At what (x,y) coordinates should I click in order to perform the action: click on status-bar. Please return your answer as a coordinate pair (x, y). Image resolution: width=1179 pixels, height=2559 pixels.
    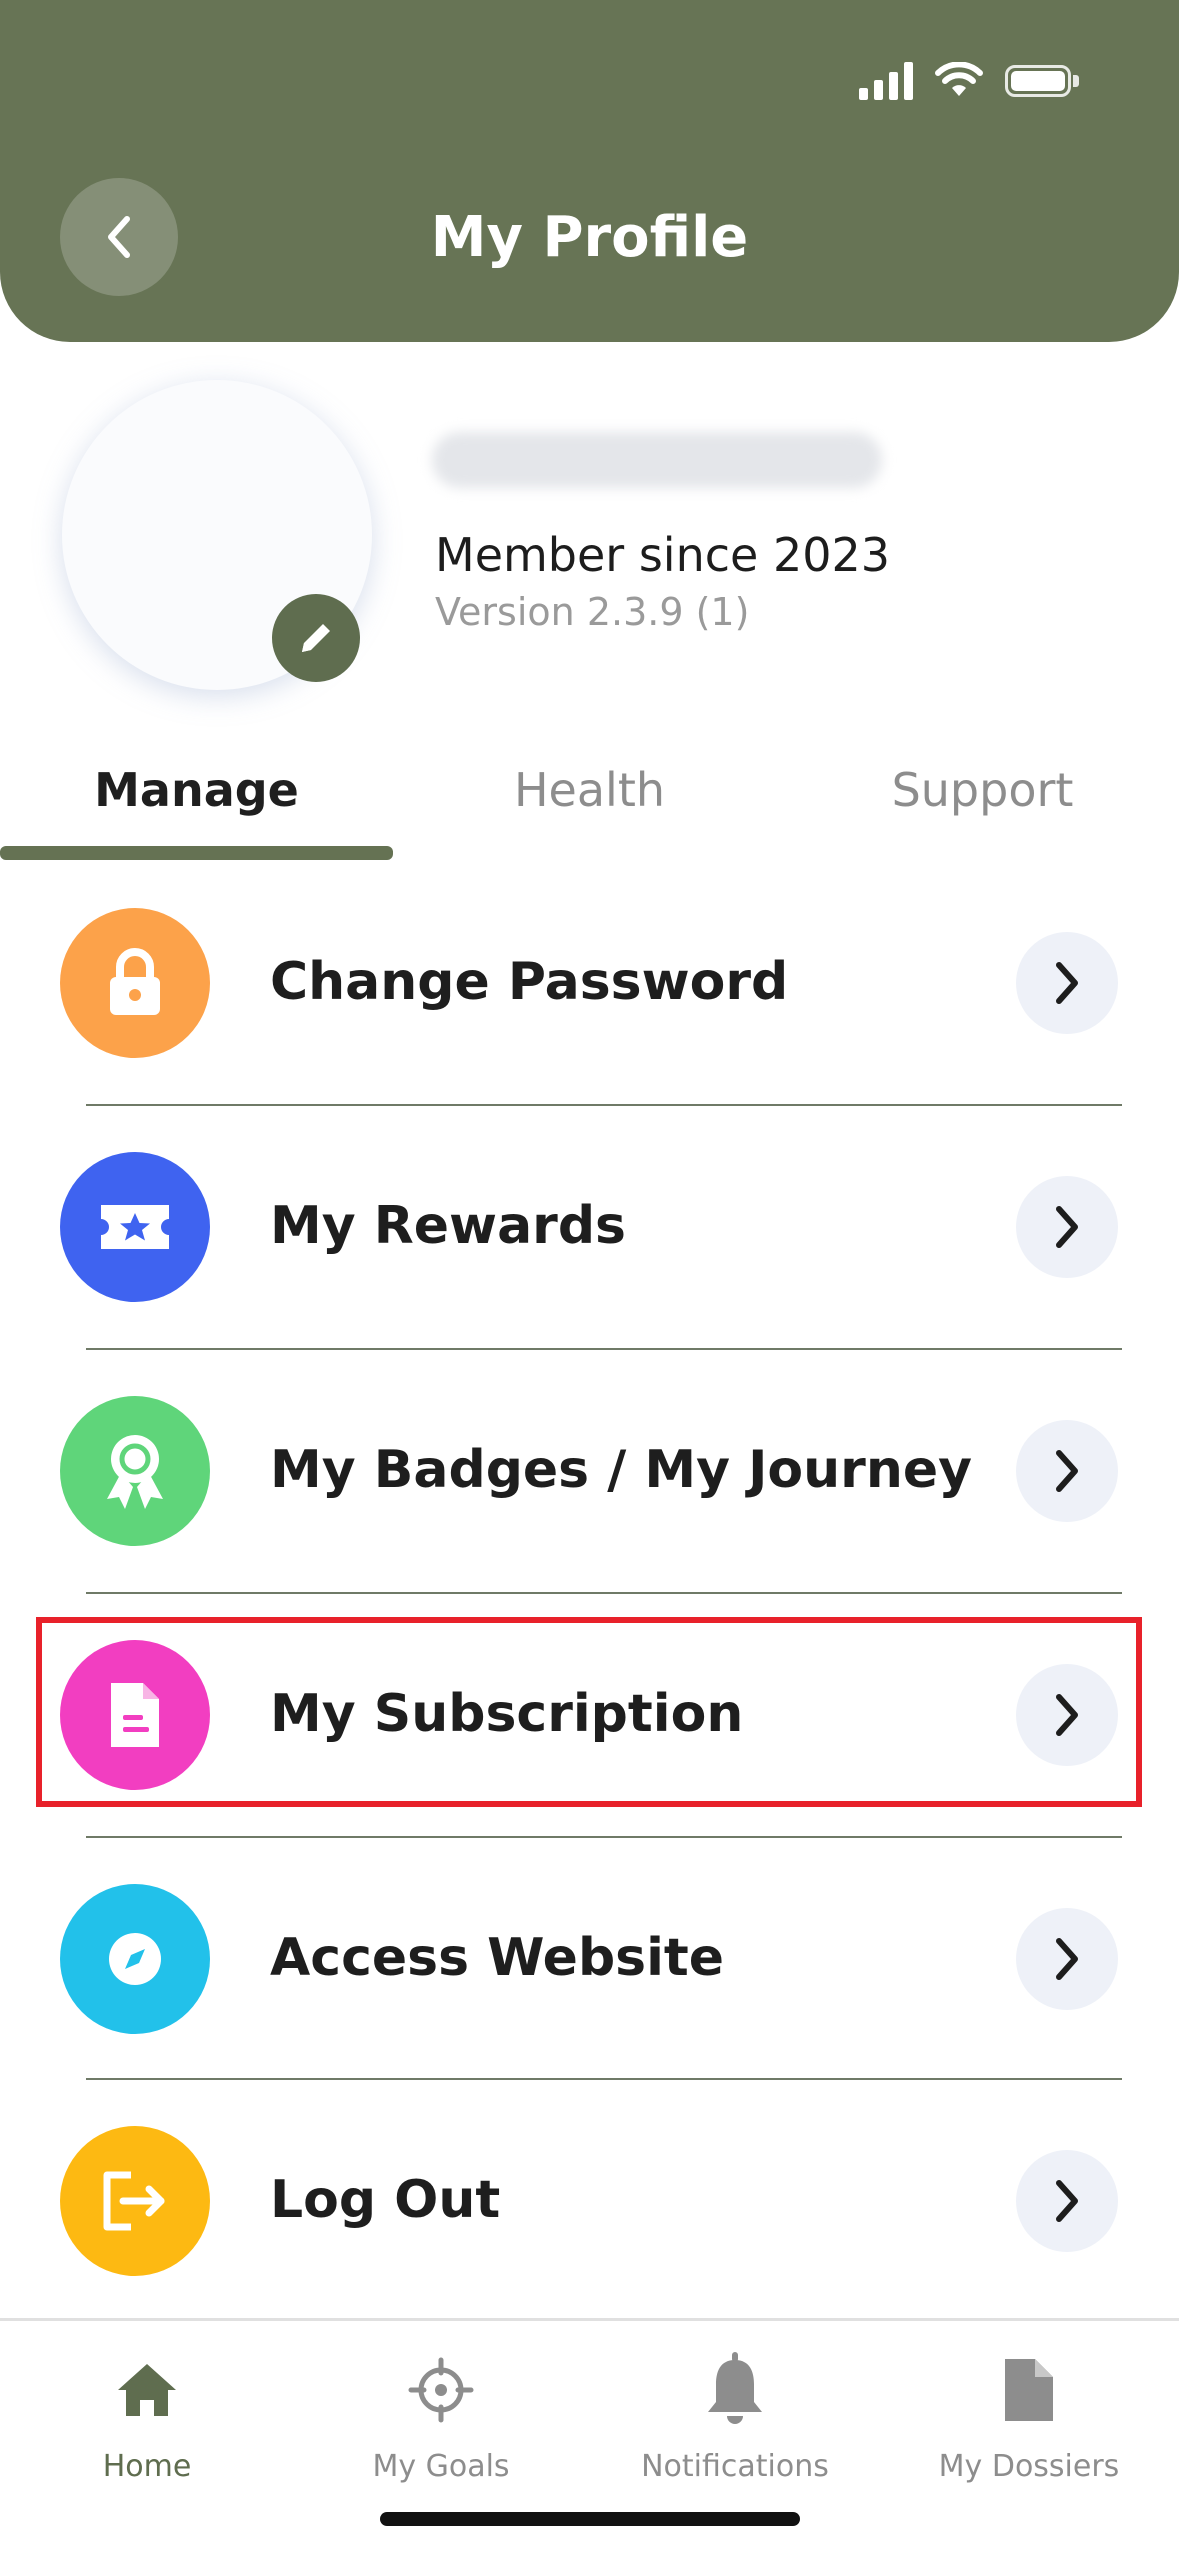
    Looking at the image, I should click on (969, 81).